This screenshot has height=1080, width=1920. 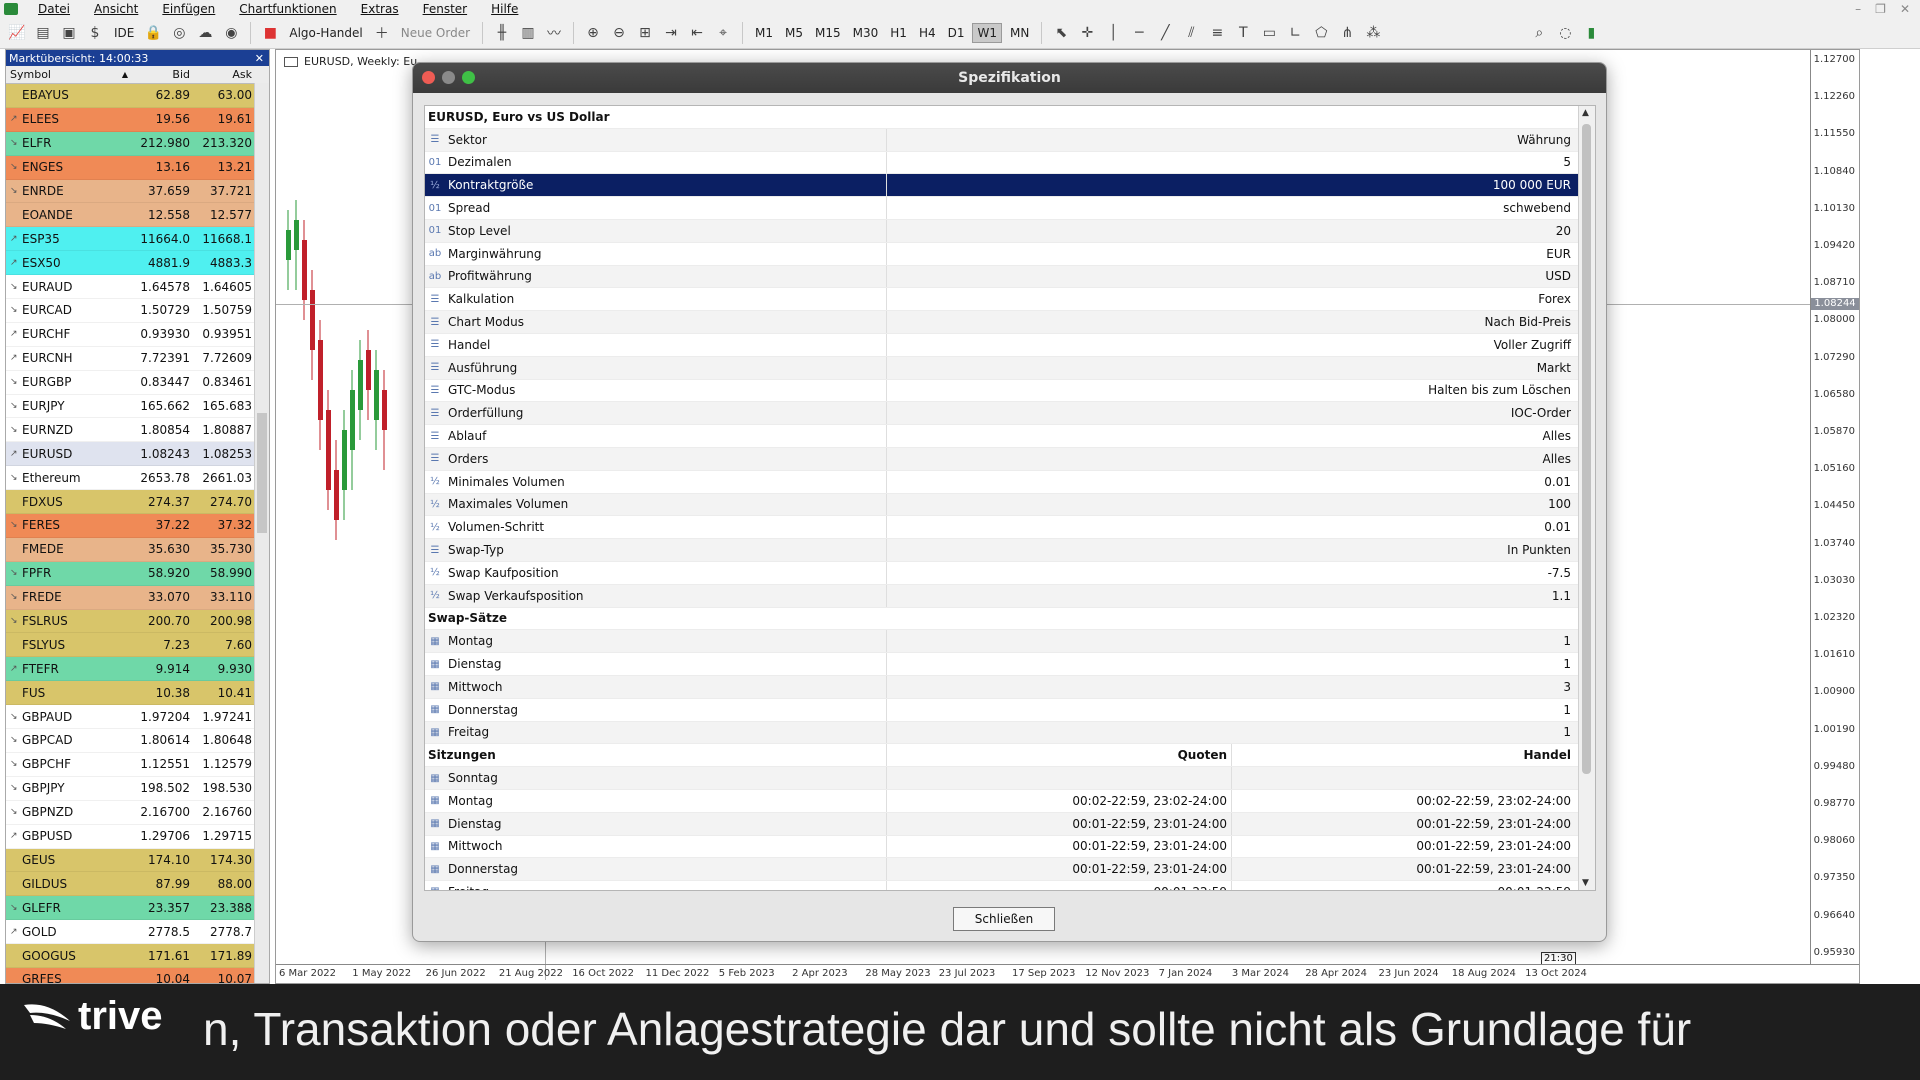 I want to click on algo-trading-button: Algo-Handel, so click(x=325, y=33).